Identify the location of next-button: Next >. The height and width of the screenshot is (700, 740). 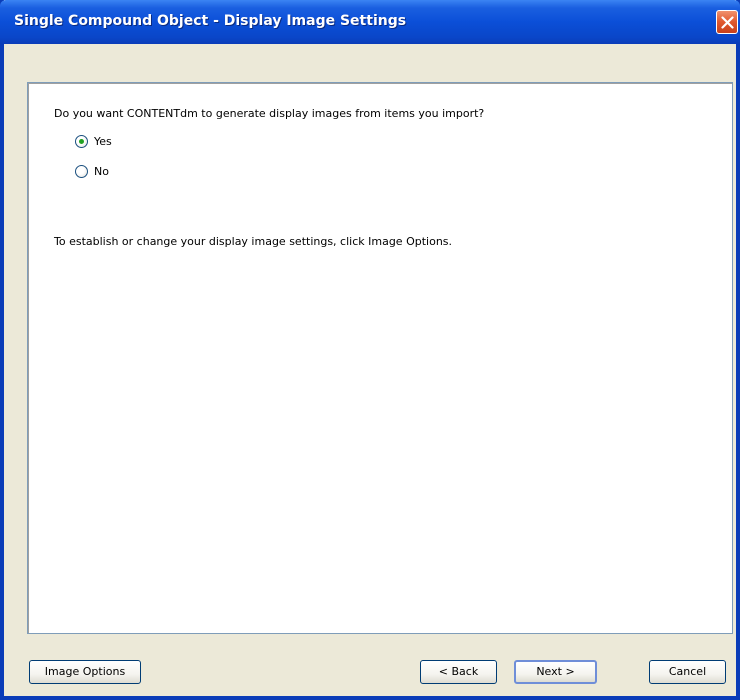
(555, 672).